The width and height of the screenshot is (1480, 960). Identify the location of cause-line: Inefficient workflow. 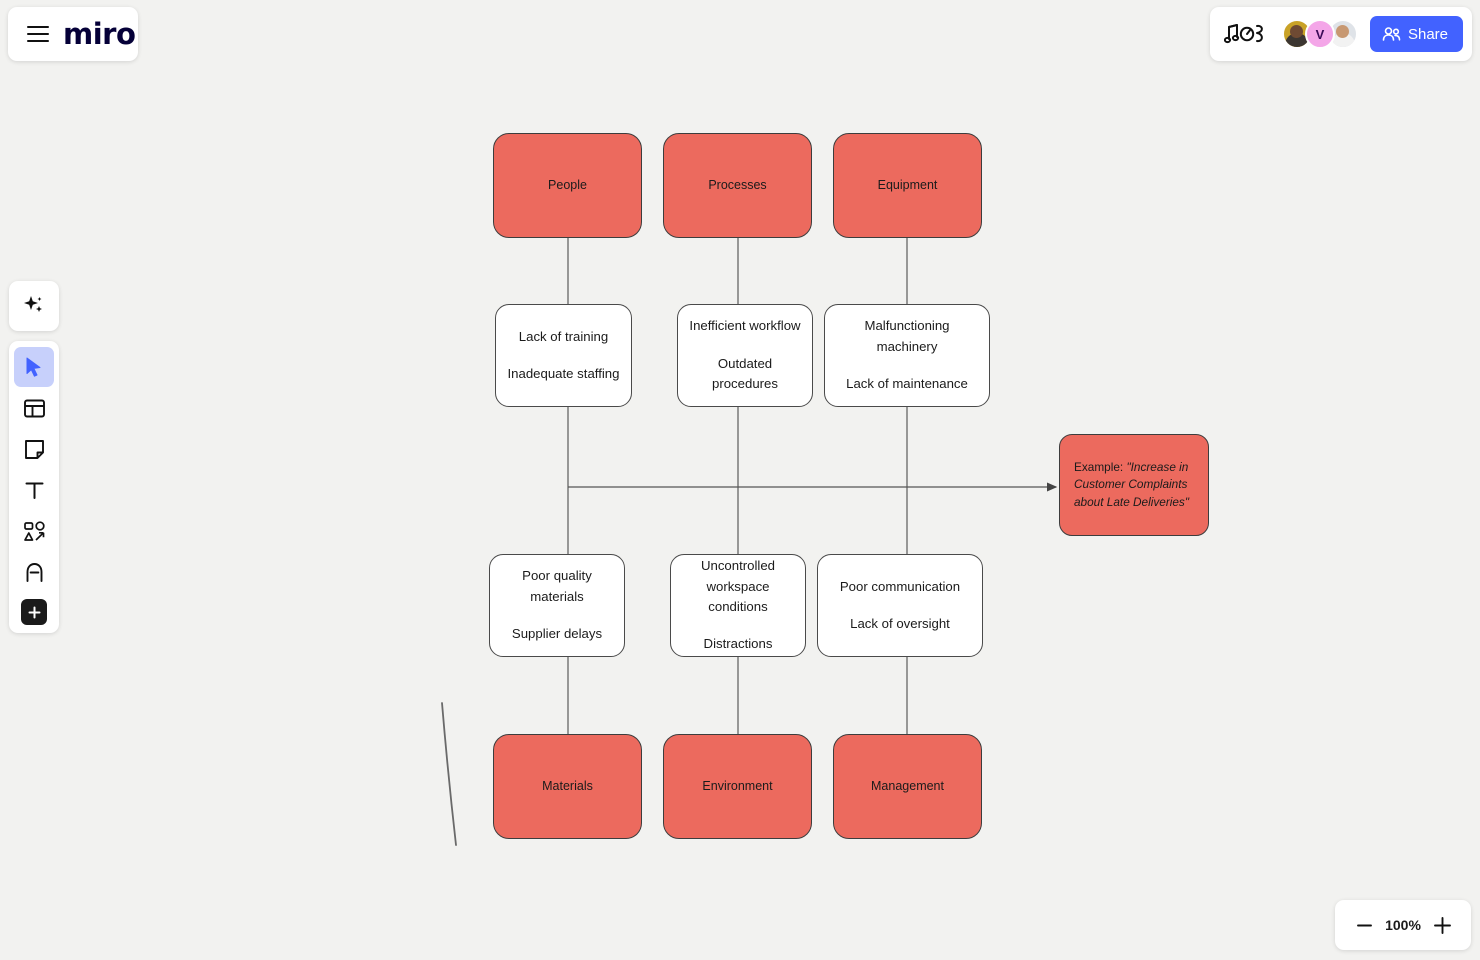
(745, 326).